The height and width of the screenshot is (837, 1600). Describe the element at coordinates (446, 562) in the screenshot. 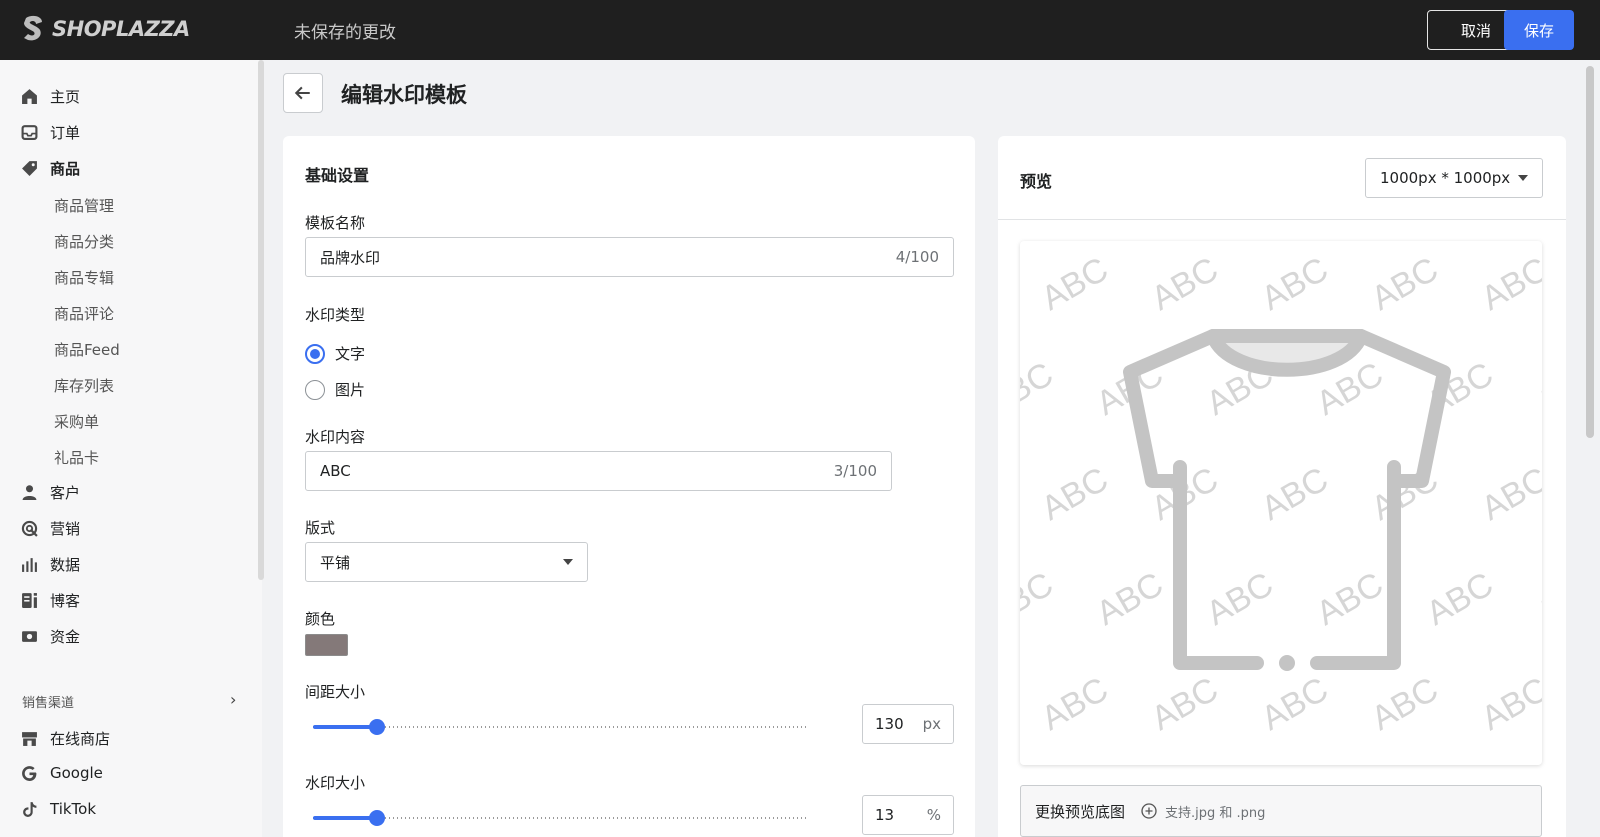

I see `layout-select: 平铺` at that location.